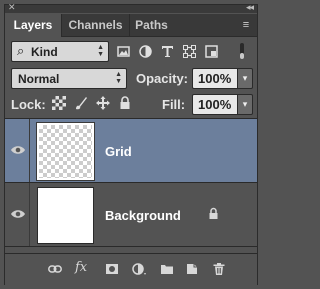 This screenshot has height=289, width=320. What do you see at coordinates (213, 213) in the screenshot?
I see `layer-lock-icon` at bounding box center [213, 213].